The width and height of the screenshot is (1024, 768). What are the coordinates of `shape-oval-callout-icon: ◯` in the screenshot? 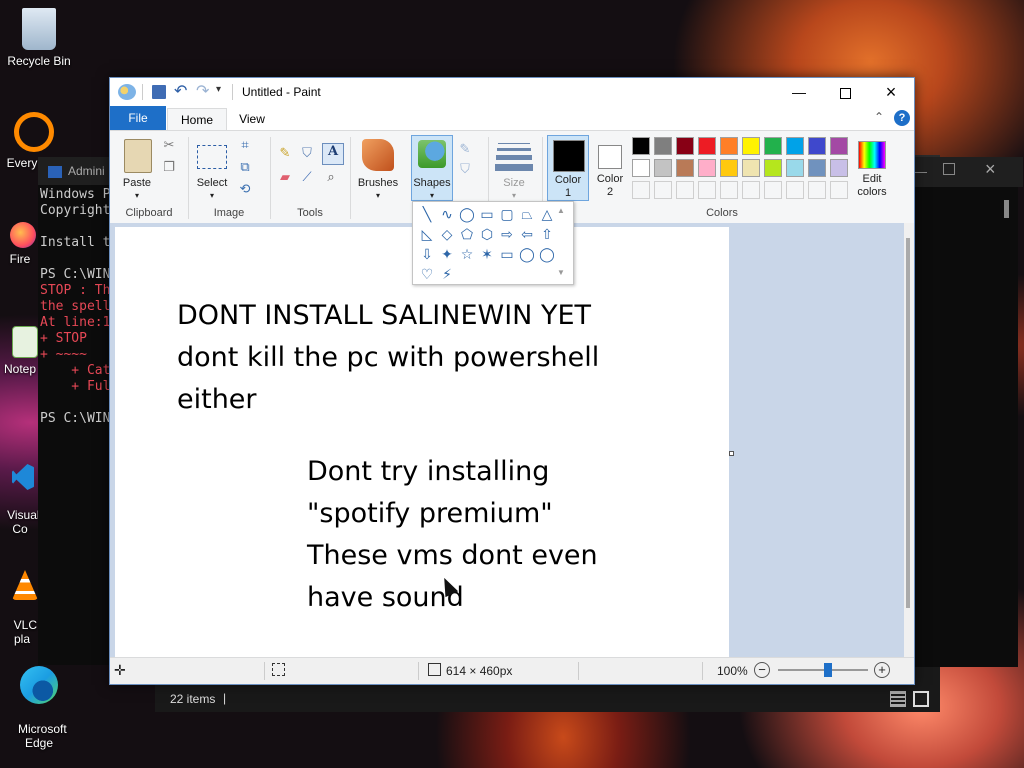 It's located at (527, 254).